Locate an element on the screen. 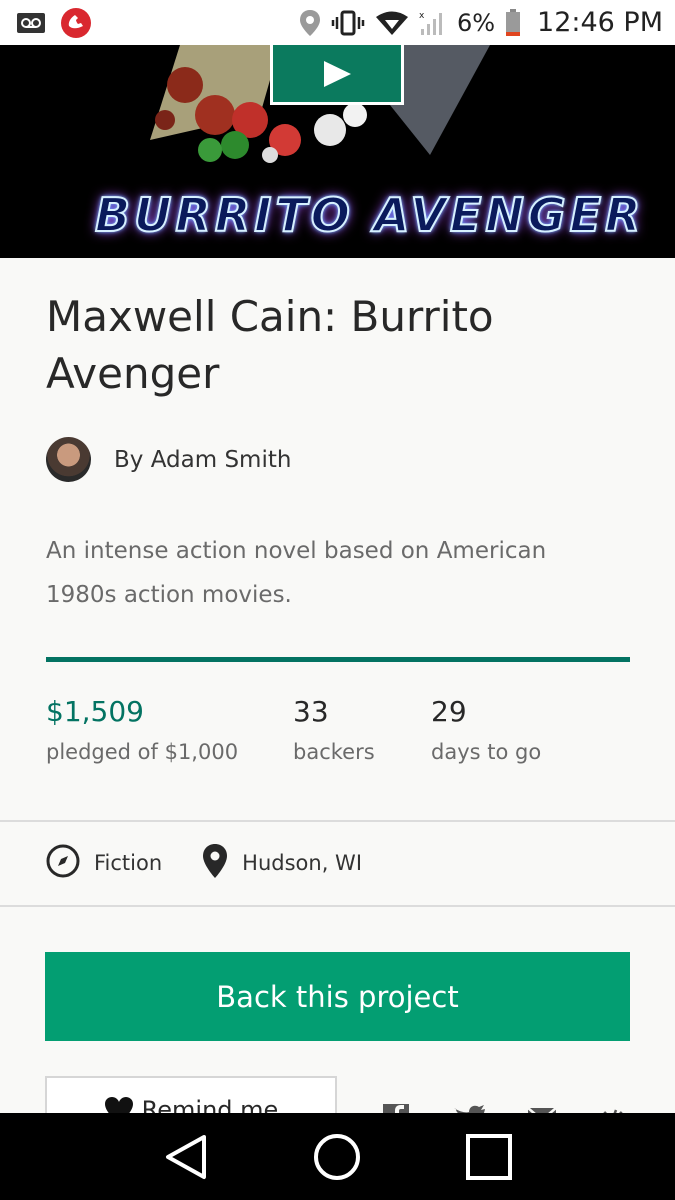 The image size is (675, 1200). vibrate-icon is located at coordinates (348, 23).